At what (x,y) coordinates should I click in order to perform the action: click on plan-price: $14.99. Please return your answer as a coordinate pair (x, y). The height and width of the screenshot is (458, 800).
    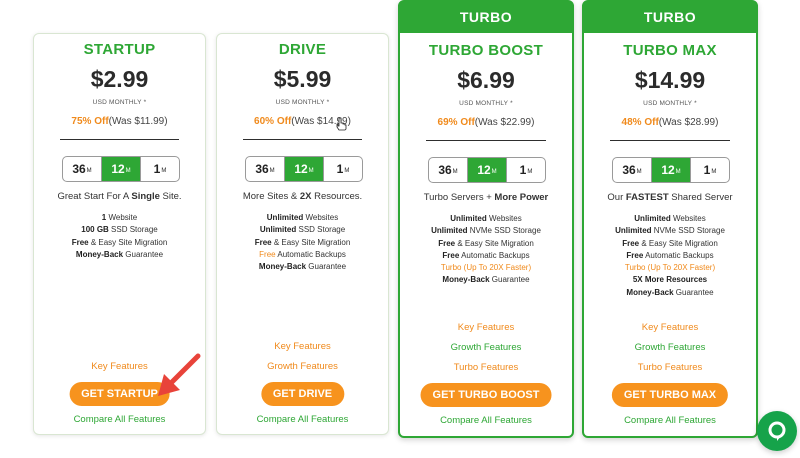
    Looking at the image, I should click on (670, 80).